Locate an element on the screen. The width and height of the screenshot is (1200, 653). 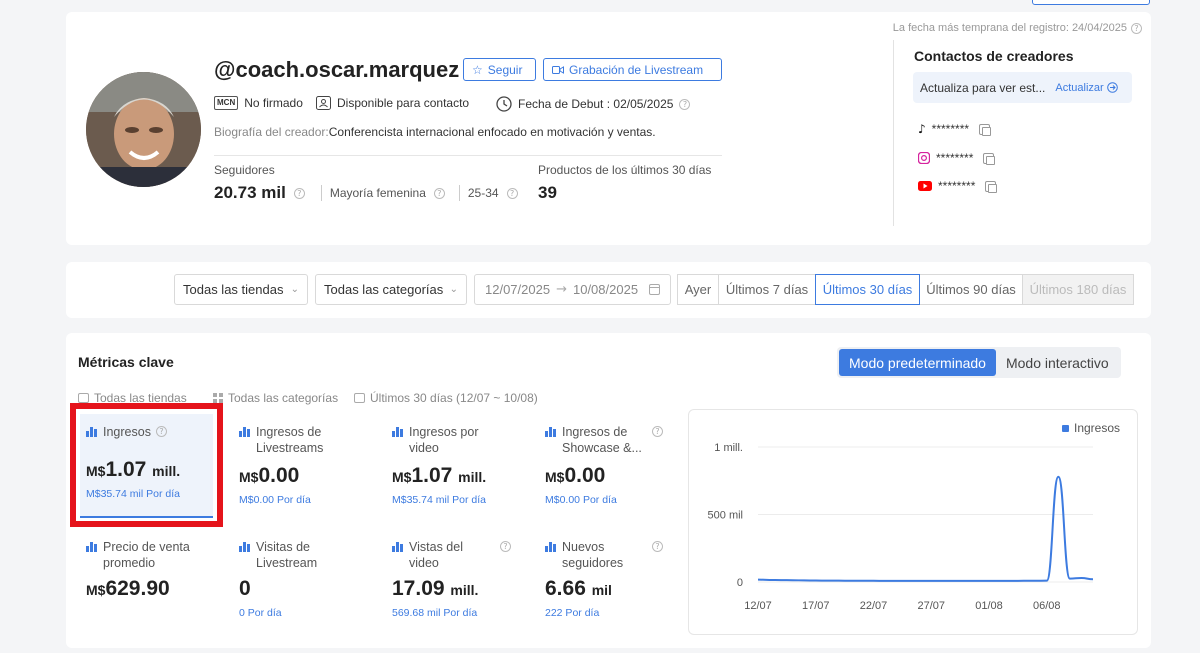
livestream-recording-button: Grabación de Livestream is located at coordinates (632, 69).